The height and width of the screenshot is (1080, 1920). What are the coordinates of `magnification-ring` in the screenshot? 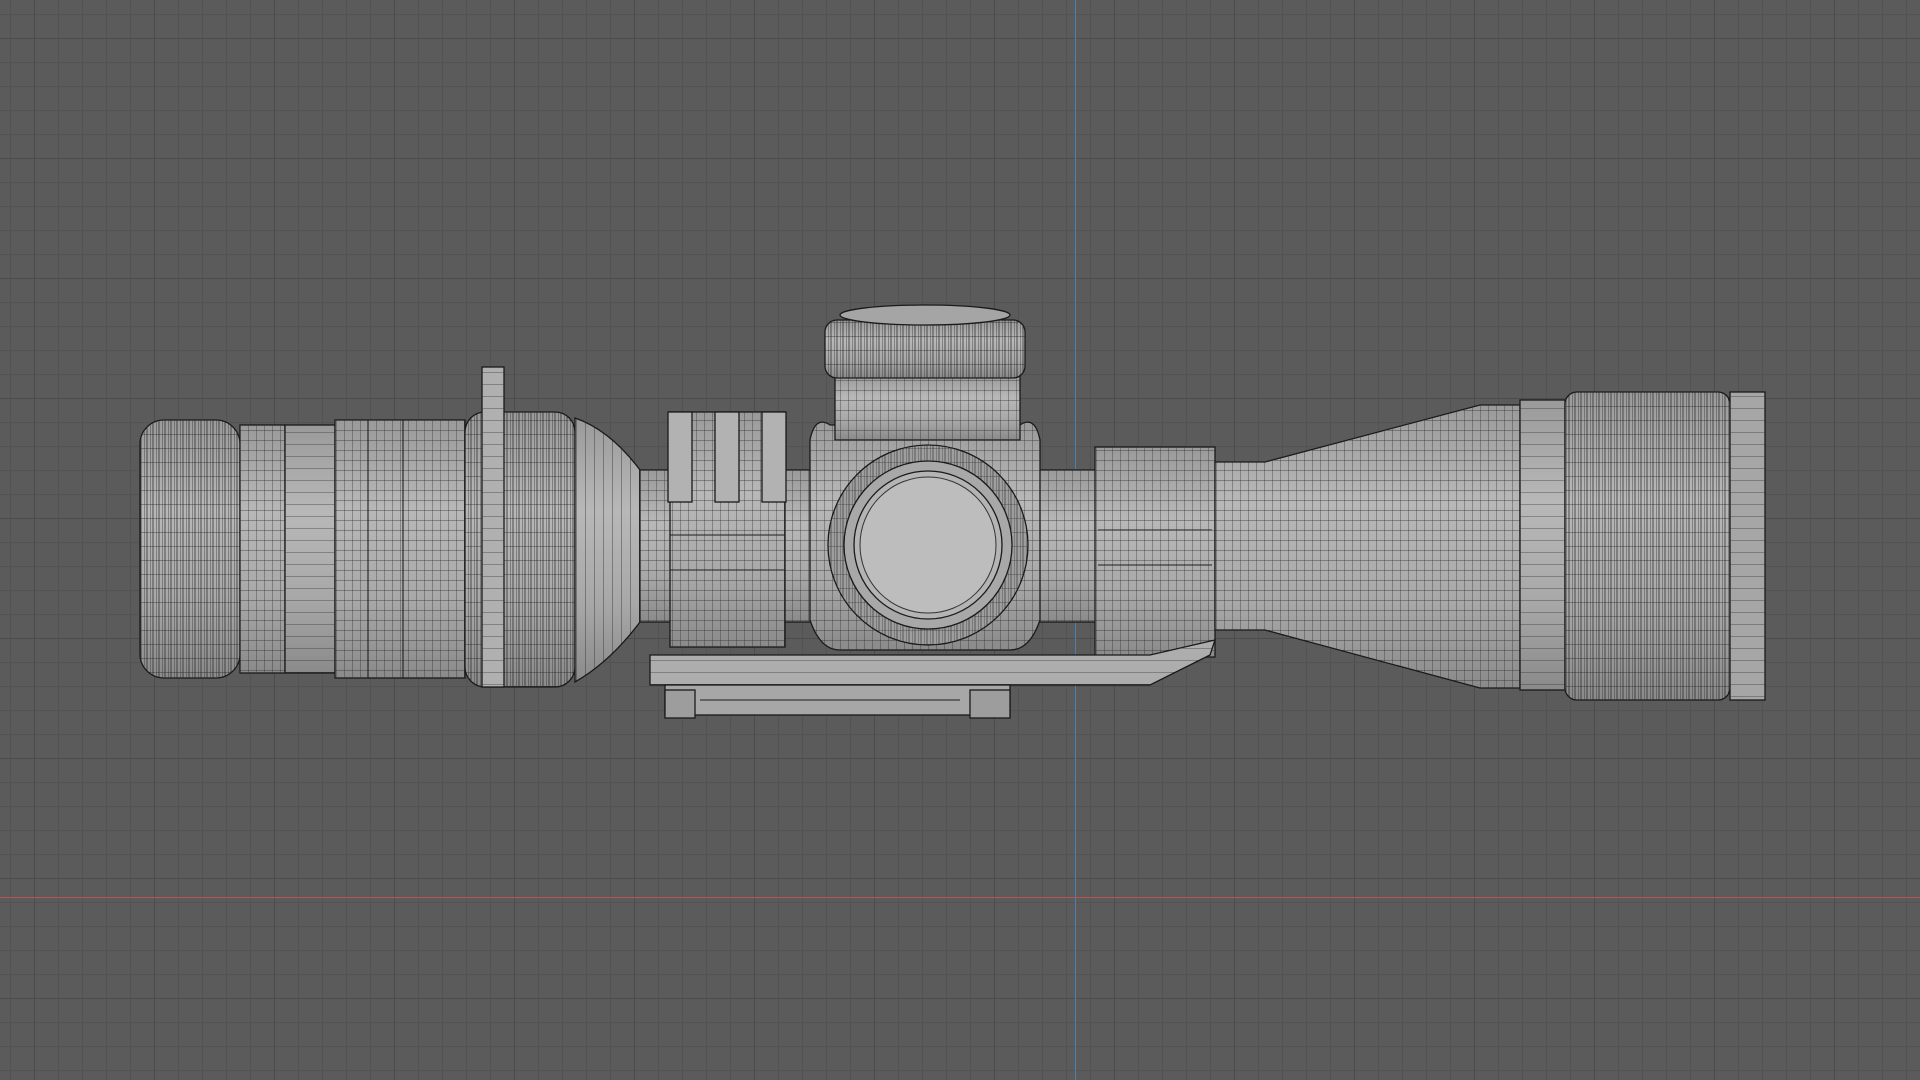 It's located at (520, 527).